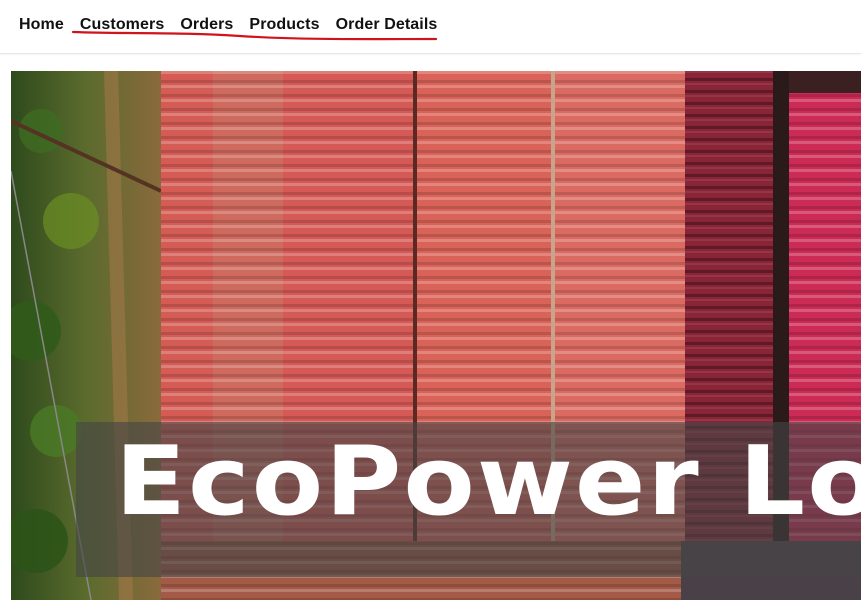 Image resolution: width=861 pixels, height=600 pixels. Describe the element at coordinates (41, 25) in the screenshot. I see `nav-link-home: Home` at that location.